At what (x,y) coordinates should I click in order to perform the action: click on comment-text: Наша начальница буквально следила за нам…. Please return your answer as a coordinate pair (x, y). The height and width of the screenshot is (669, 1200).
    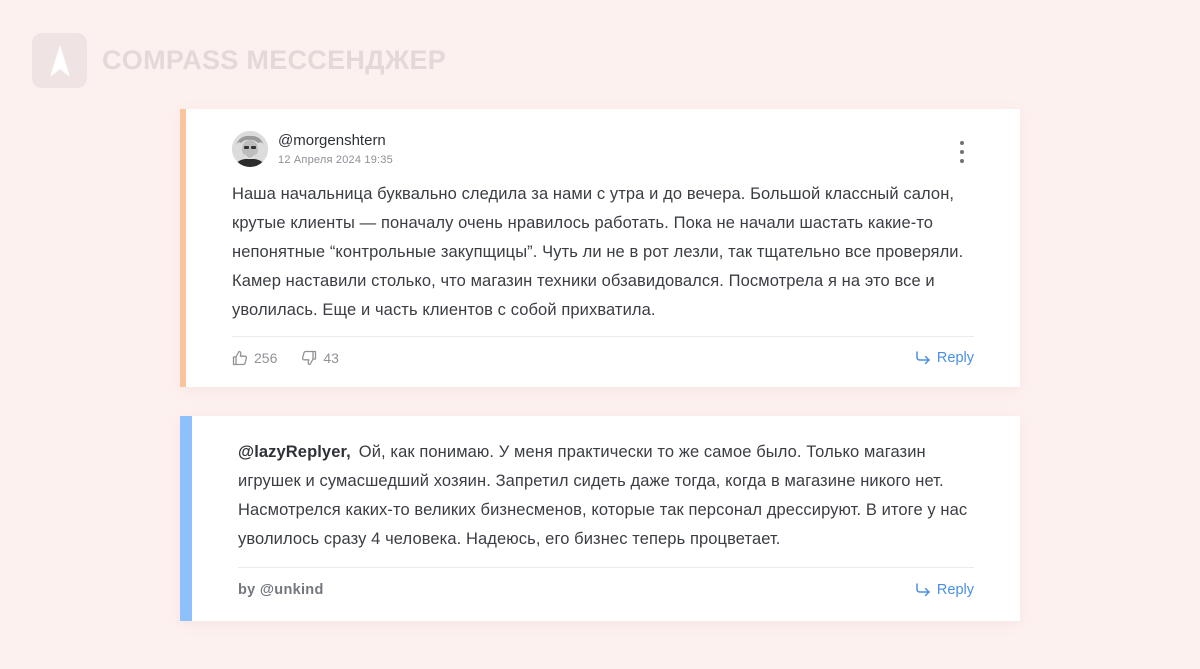
    Looking at the image, I should click on (598, 252).